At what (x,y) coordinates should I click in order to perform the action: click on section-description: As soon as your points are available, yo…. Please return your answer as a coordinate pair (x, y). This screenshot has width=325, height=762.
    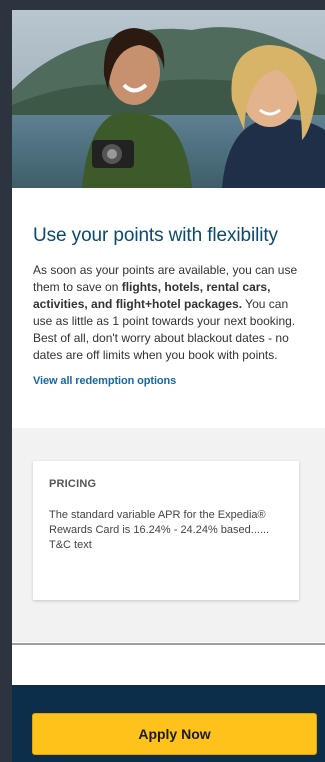
    Looking at the image, I should click on (170, 313).